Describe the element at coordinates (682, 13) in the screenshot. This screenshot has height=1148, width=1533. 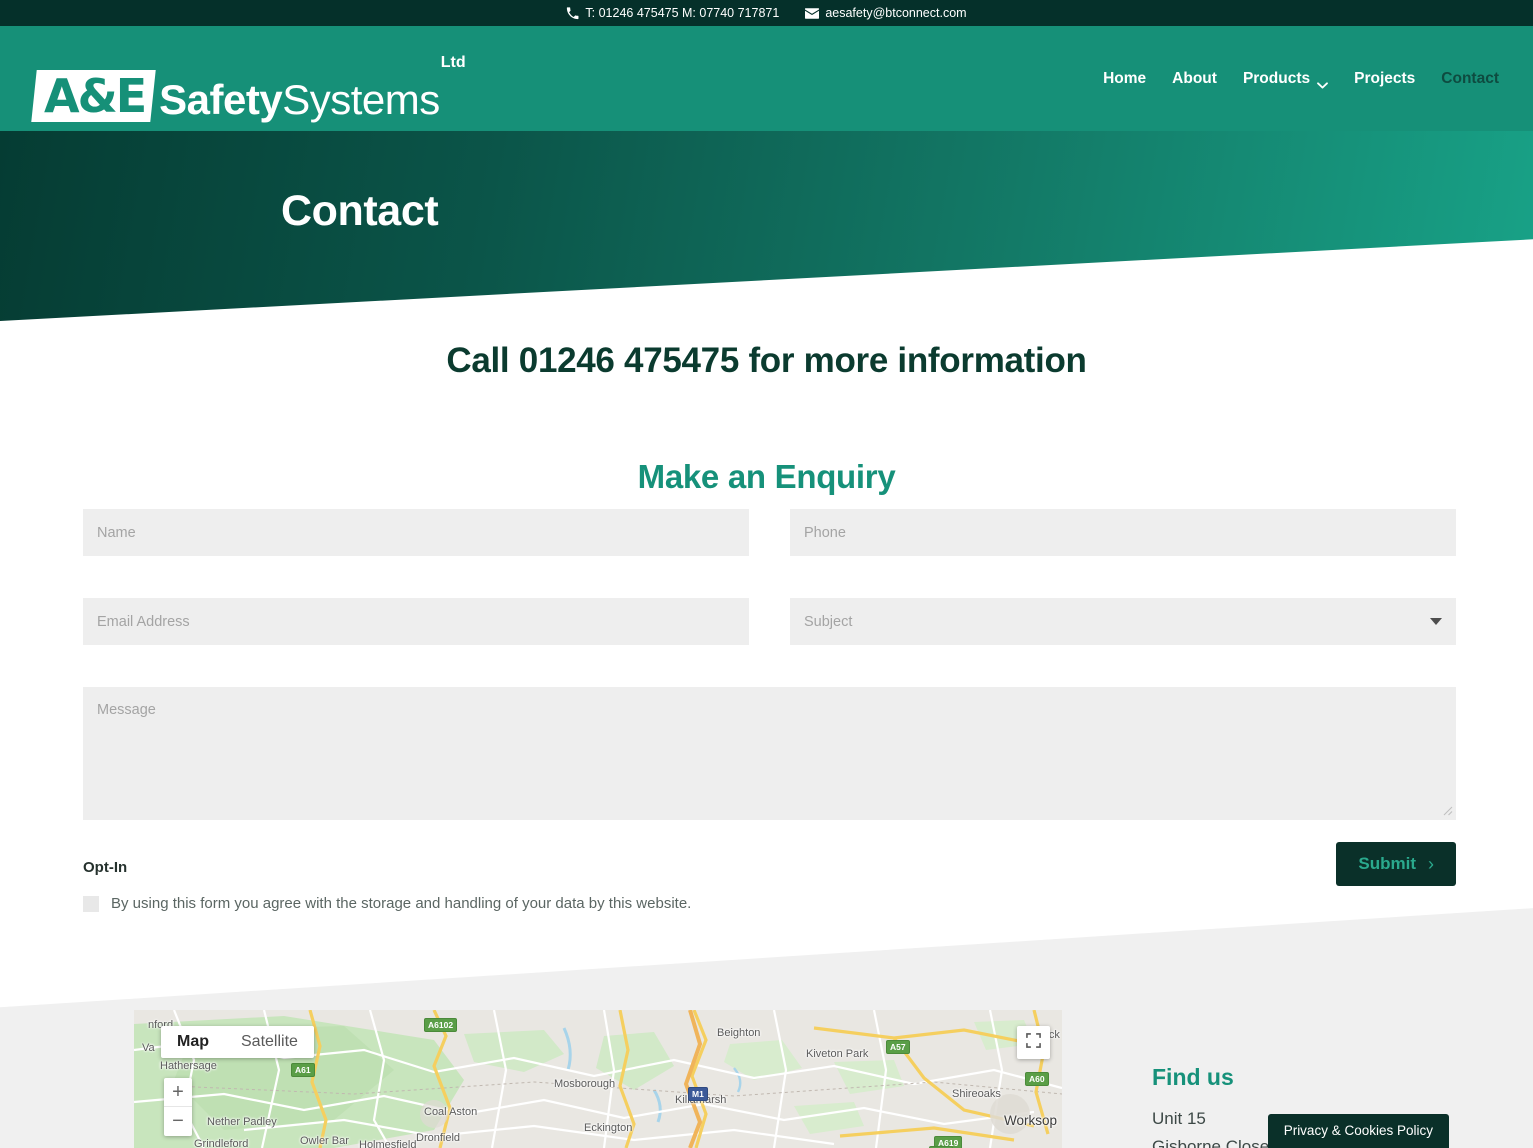
I see `topbar-phone-text: T: 01246 475475 M: 07740 717871` at that location.